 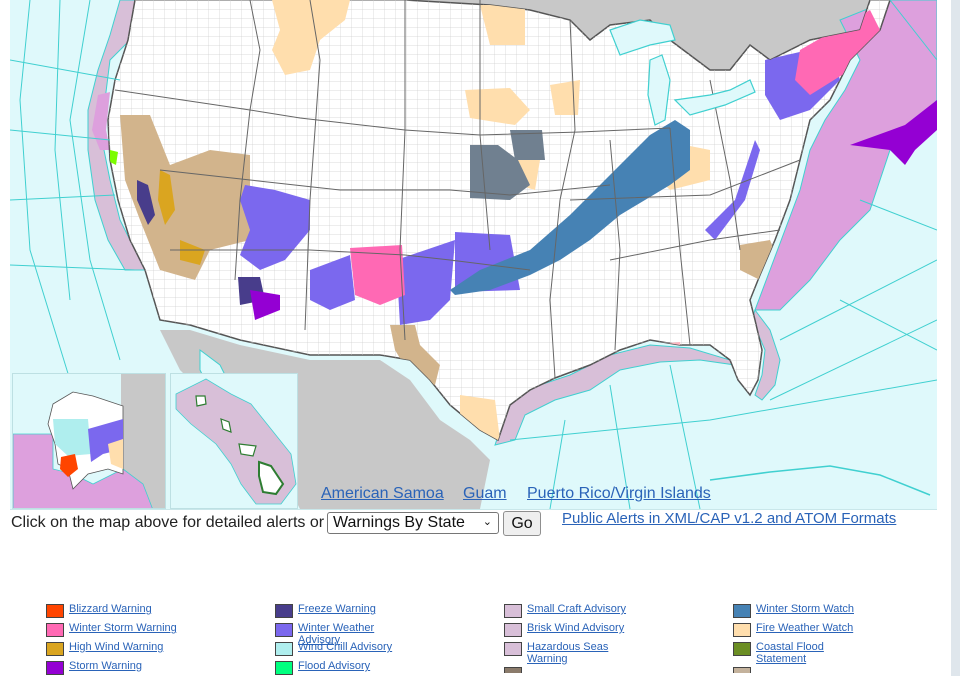 I want to click on select-value: Warnings By State, so click(x=399, y=522).